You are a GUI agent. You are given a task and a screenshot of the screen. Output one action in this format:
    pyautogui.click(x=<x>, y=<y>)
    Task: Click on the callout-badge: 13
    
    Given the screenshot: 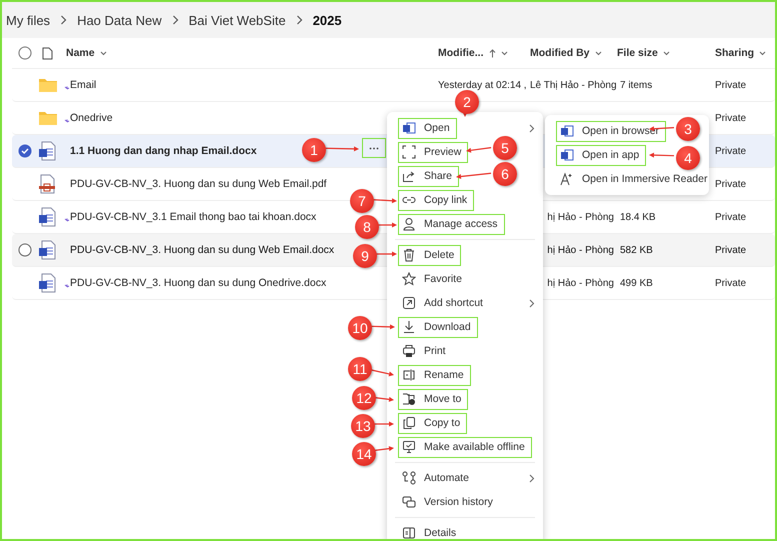 What is the action you would take?
    pyautogui.click(x=363, y=426)
    